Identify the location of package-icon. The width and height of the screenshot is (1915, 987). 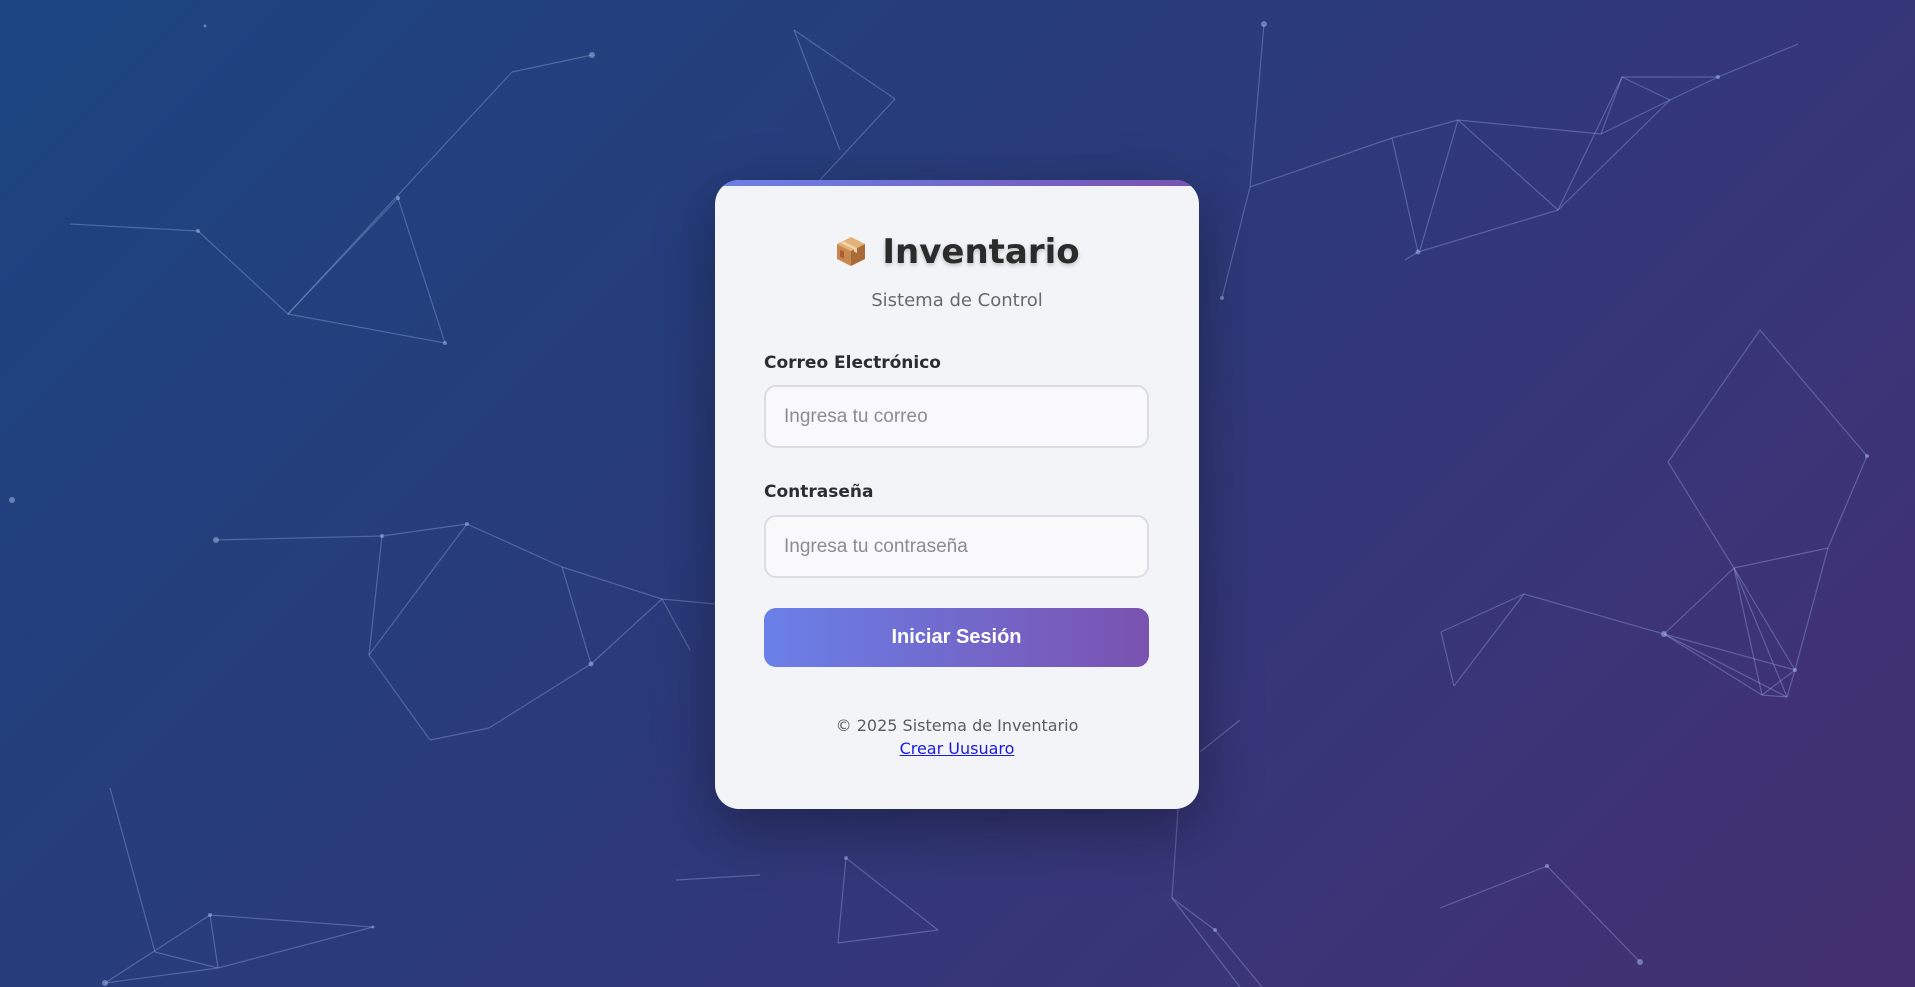
(851, 251).